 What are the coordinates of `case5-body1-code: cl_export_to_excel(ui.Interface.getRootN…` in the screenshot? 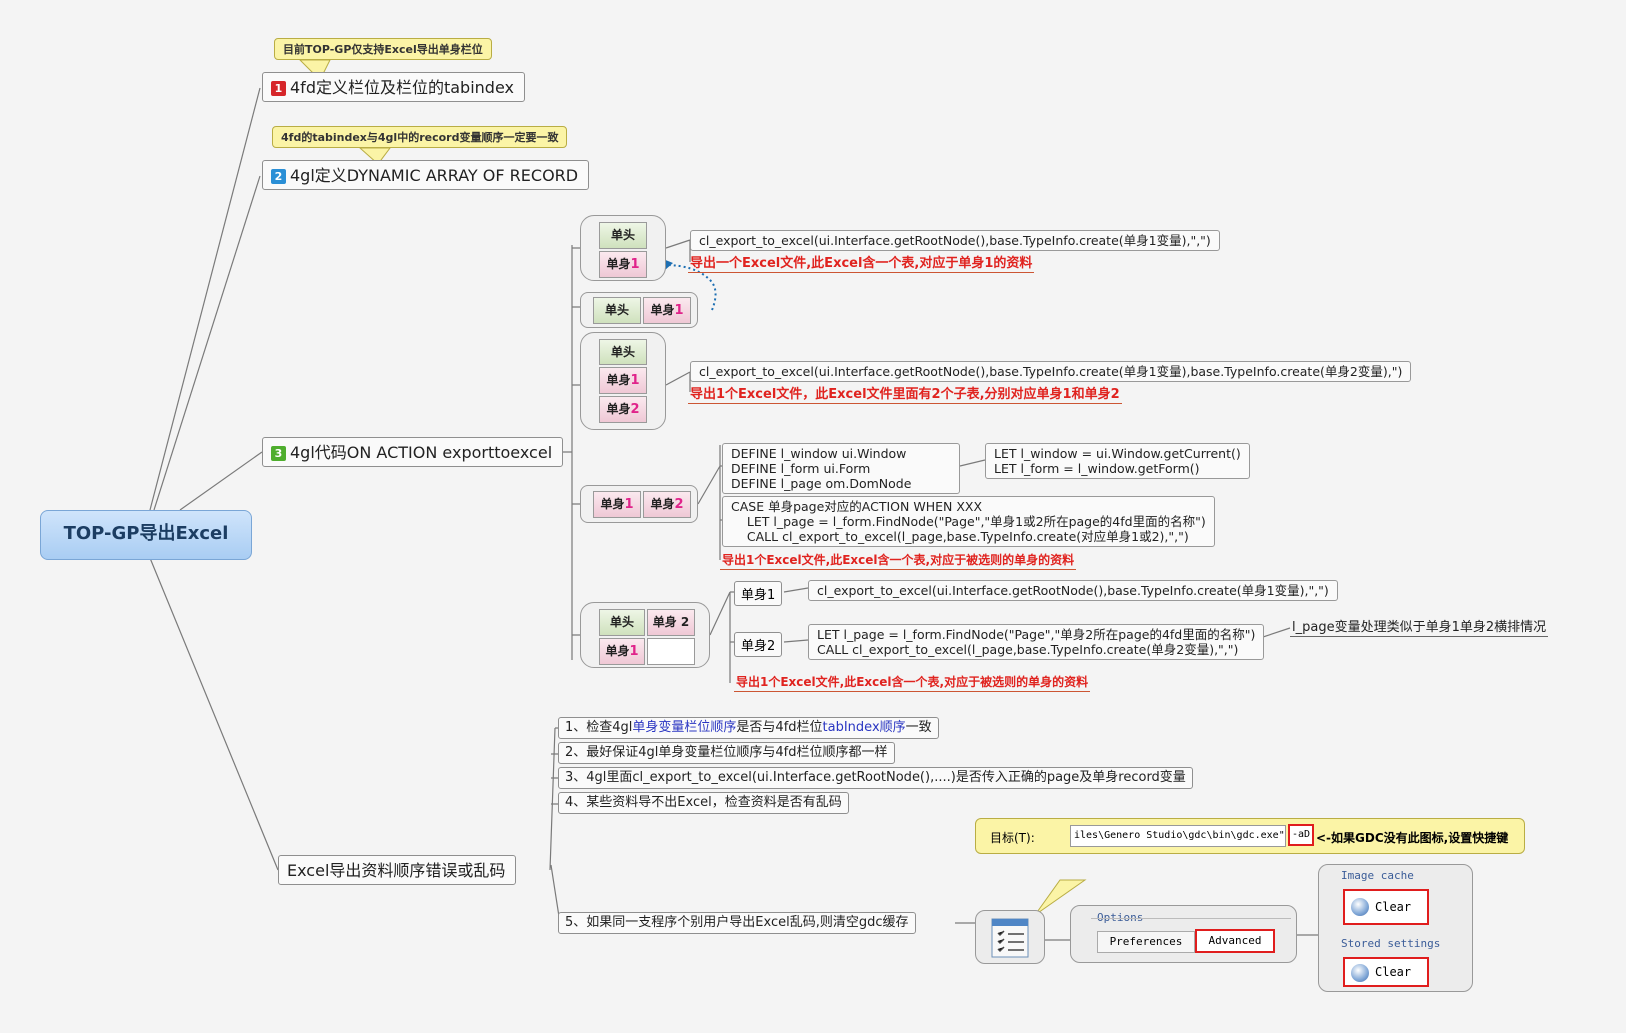 It's located at (1073, 590).